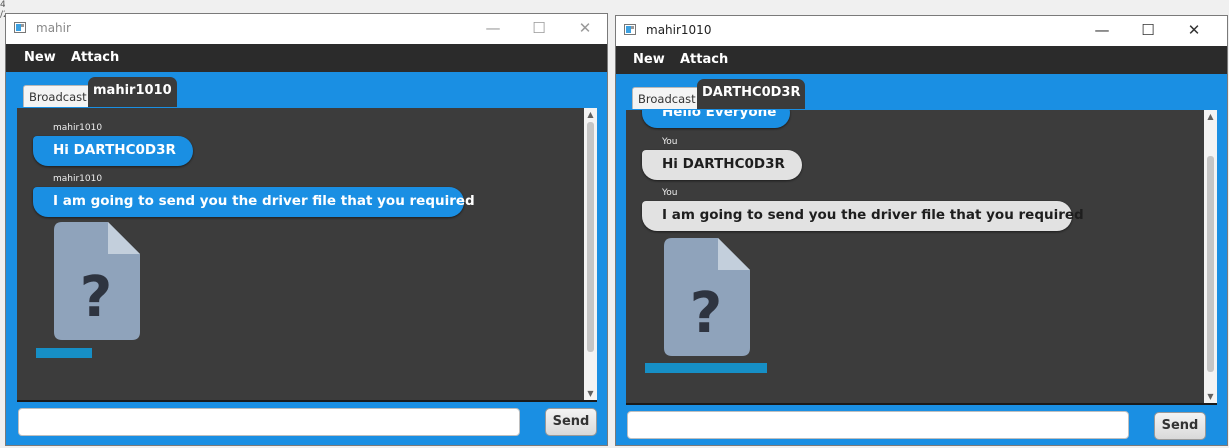 The width and height of the screenshot is (1229, 448). Describe the element at coordinates (716, 119) in the screenshot. I see `message-bubble-partial: Hello Everyone` at that location.